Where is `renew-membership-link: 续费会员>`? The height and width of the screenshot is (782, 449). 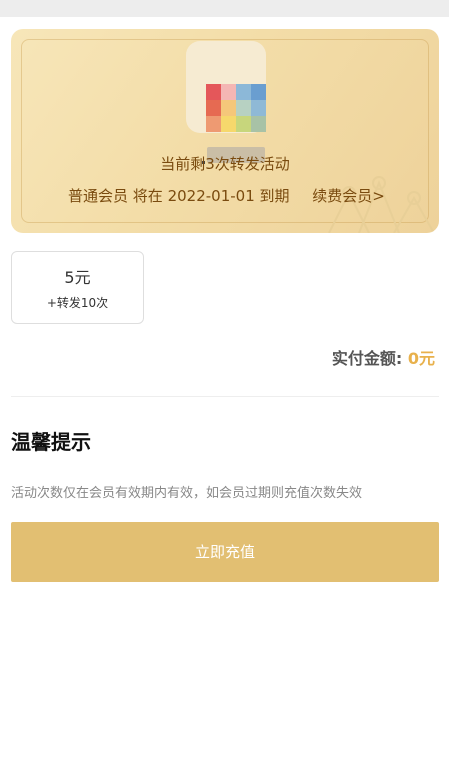 renew-membership-link: 续费会员> is located at coordinates (348, 196).